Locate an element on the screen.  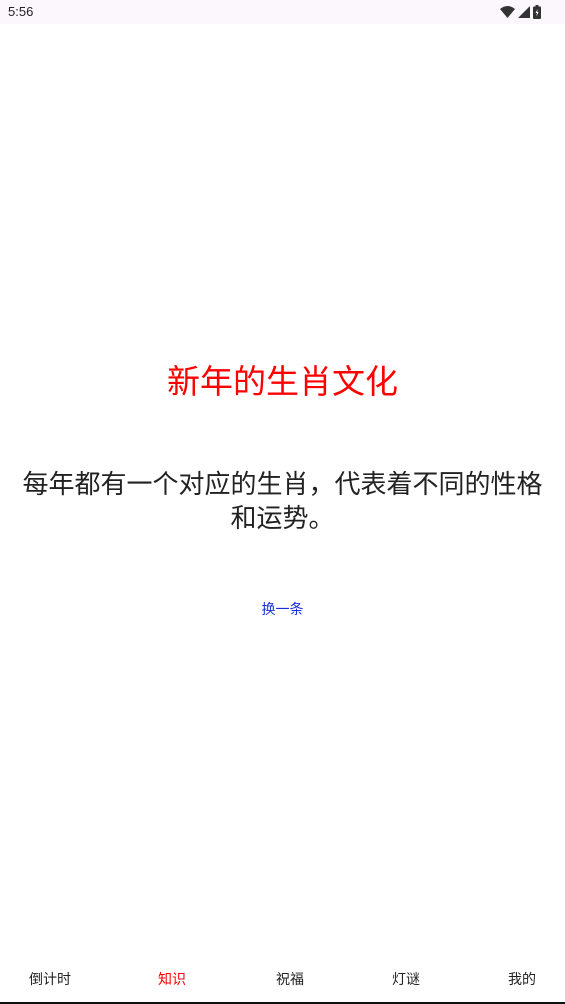
nav-item-knowledge: 知识 is located at coordinates (172, 980).